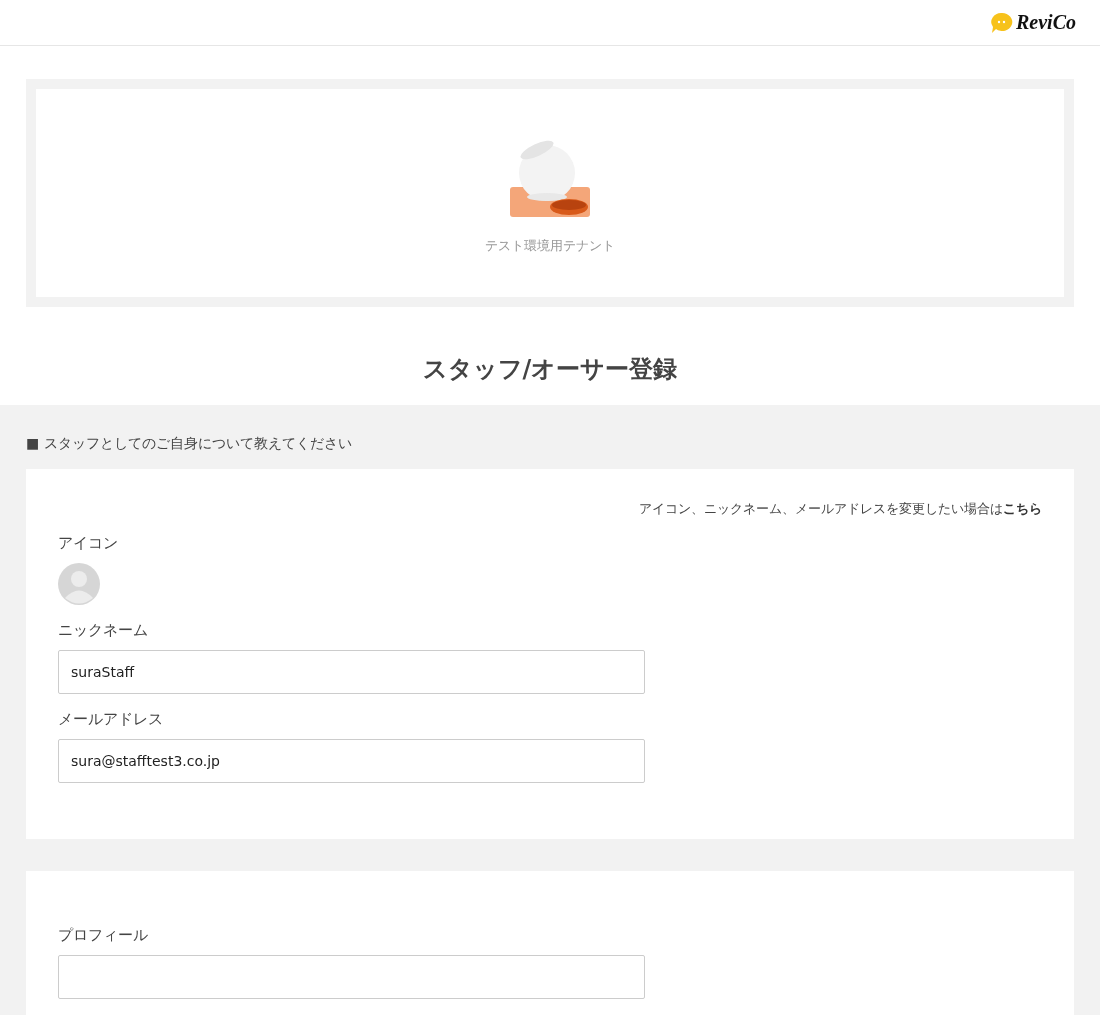 The image size is (1100, 1015). What do you see at coordinates (1022, 508) in the screenshot?
I see `here-link: こちら` at bounding box center [1022, 508].